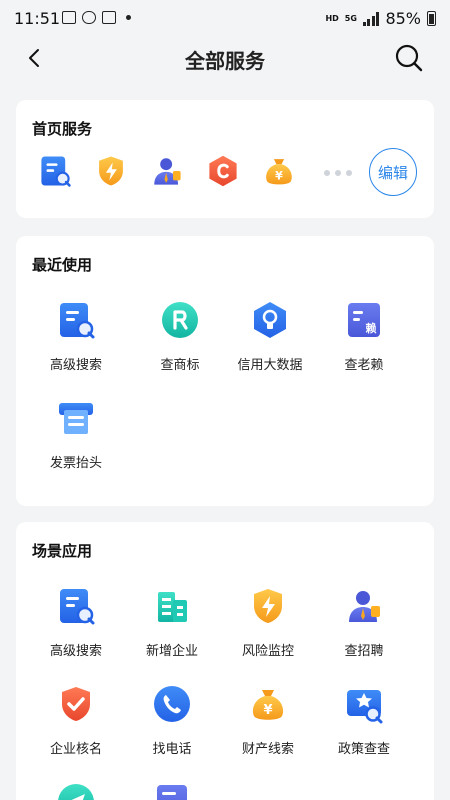 The height and width of the screenshot is (800, 450). What do you see at coordinates (37, 18) in the screenshot?
I see `status-time: 11:51` at bounding box center [37, 18].